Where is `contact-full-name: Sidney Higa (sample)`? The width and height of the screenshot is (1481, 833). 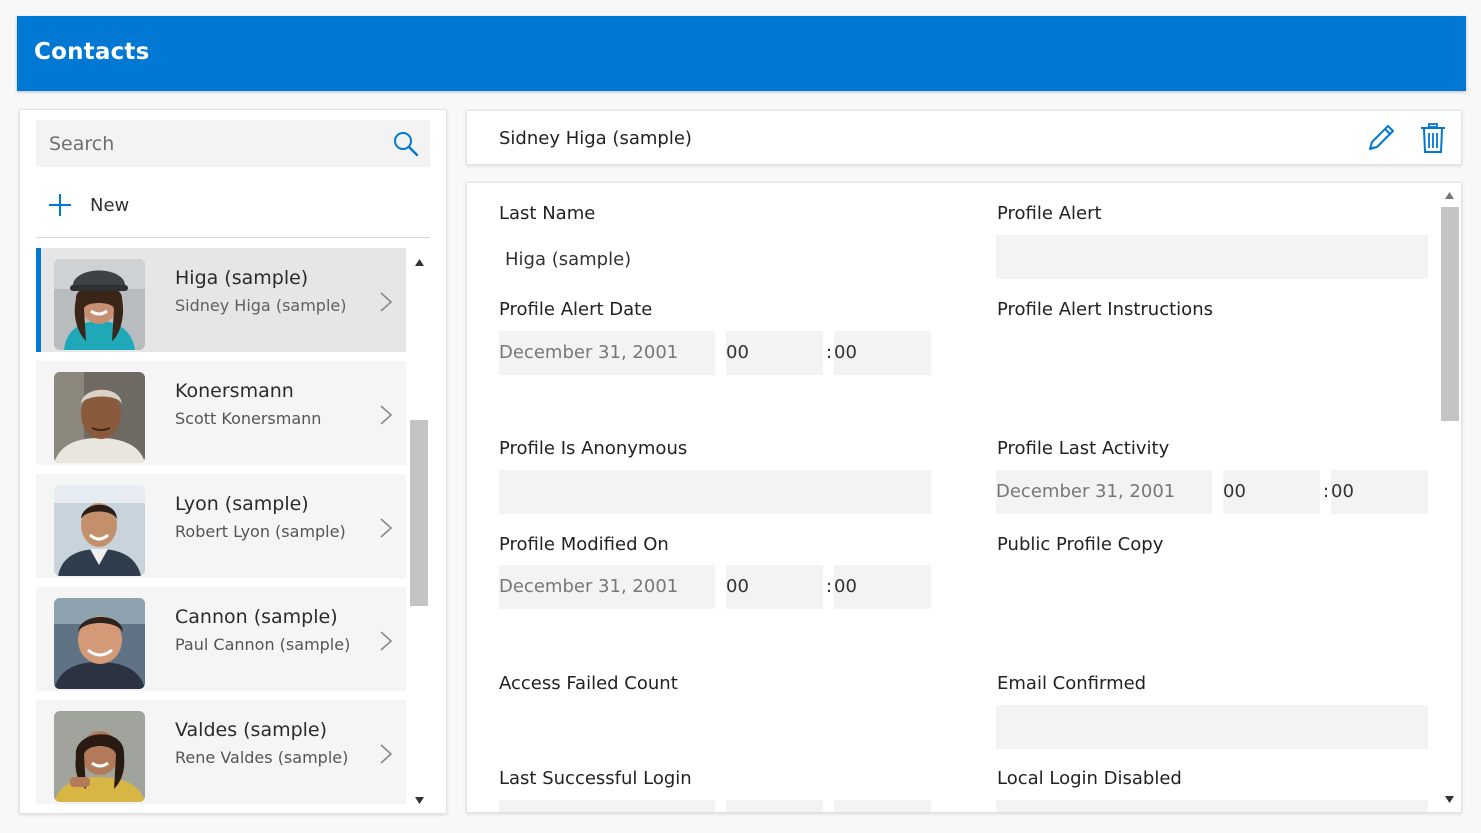
contact-full-name: Sidney Higa (sample) is located at coordinates (261, 305).